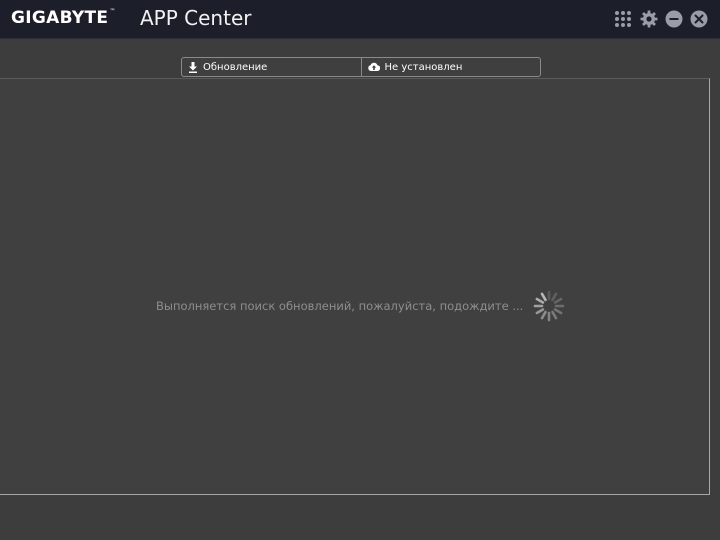 This screenshot has height=540, width=720. I want to click on tab-not-installed-label: Не установлен, so click(423, 67).